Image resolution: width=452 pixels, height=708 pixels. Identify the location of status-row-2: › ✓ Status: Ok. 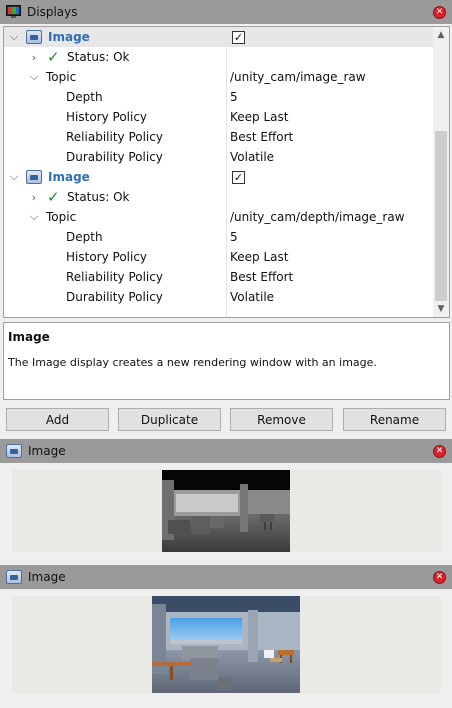
(218, 197).